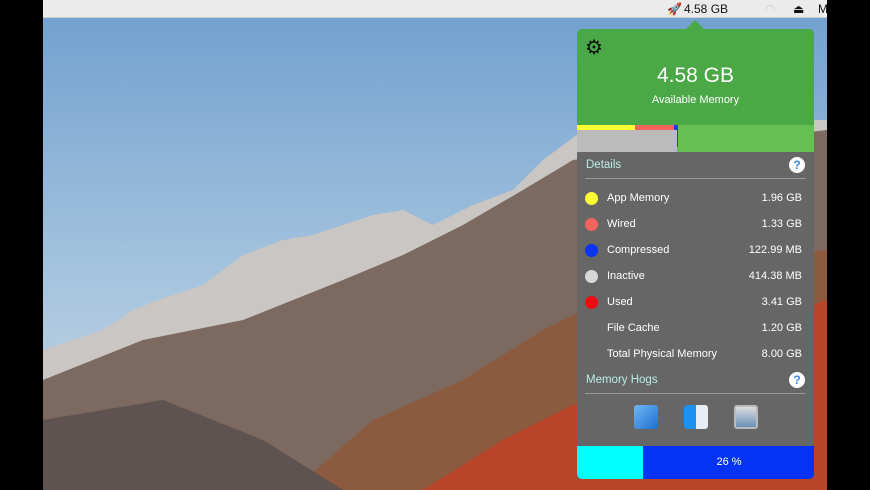  I want to click on wifi-icon: ◠, so click(770, 9).